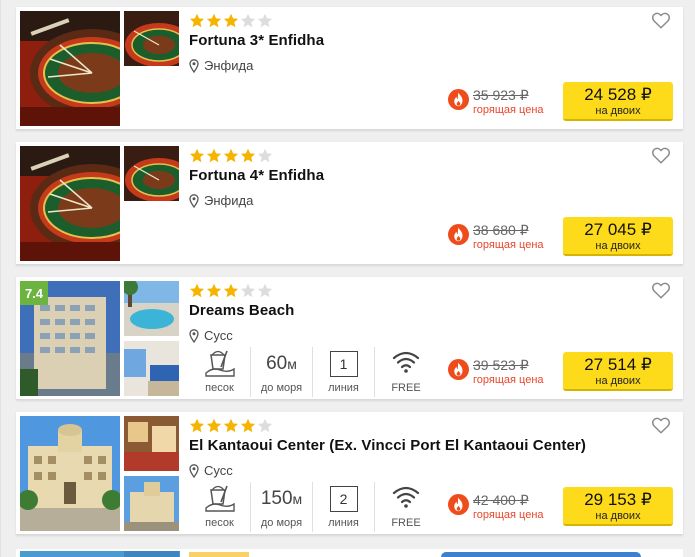 The height and width of the screenshot is (557, 695). Describe the element at coordinates (618, 94) in the screenshot. I see `price-value: 24 528 ₽` at that location.